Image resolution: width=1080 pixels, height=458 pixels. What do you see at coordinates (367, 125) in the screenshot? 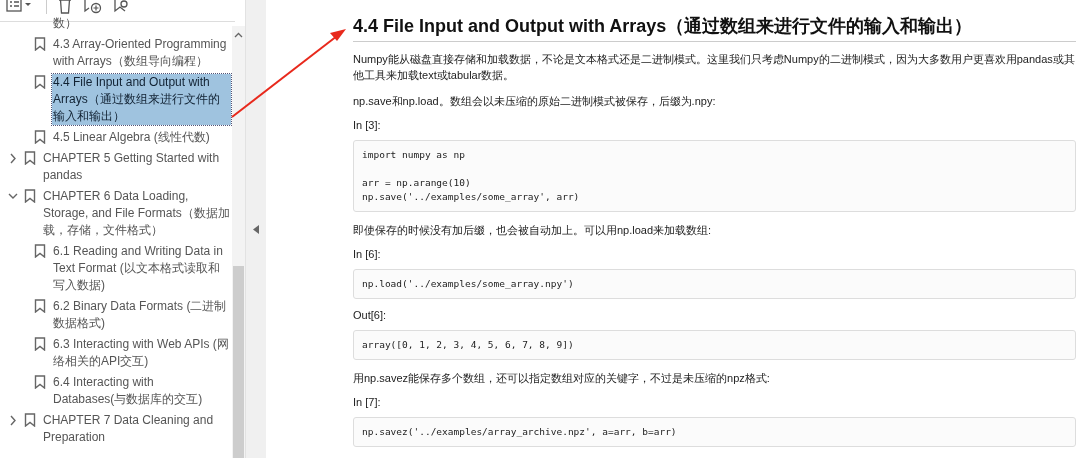
I see `cell-prompt: In [3]:` at bounding box center [367, 125].